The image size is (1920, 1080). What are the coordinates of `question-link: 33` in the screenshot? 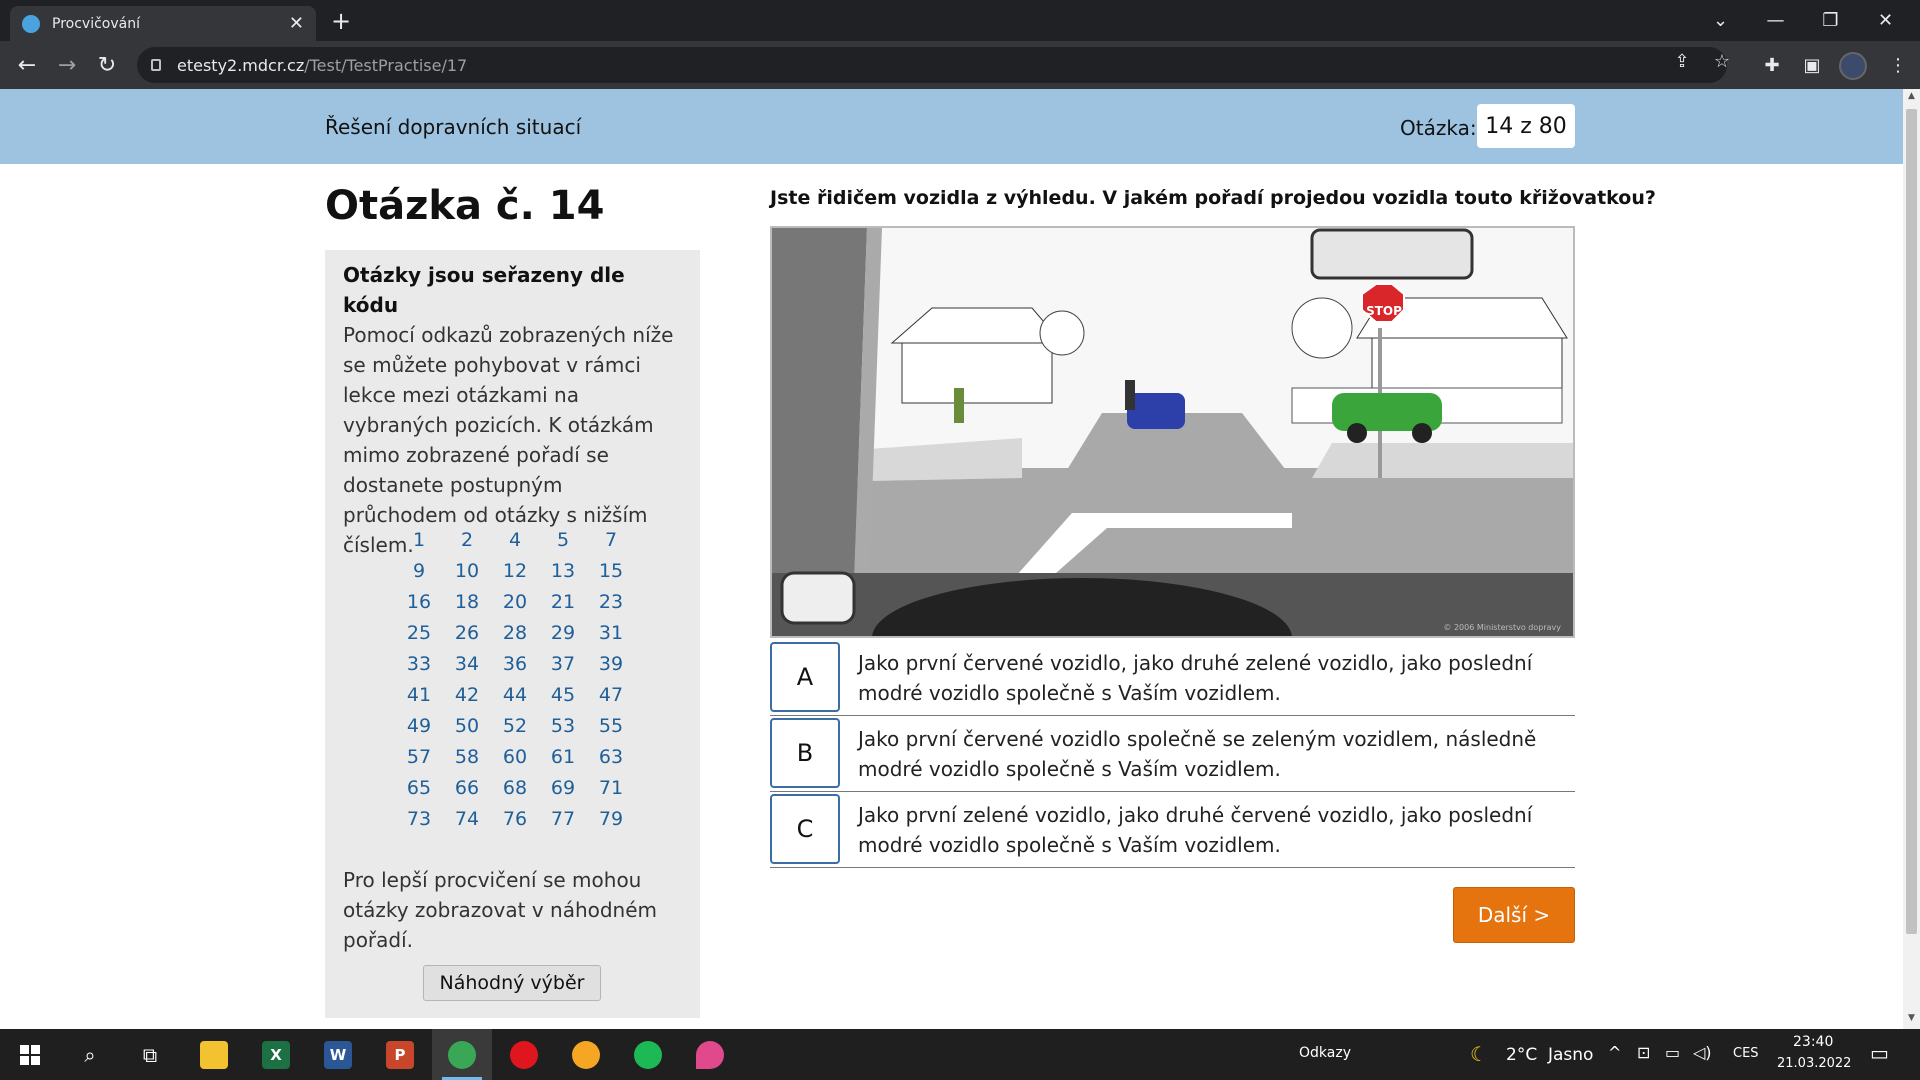 It's located at (419, 664).